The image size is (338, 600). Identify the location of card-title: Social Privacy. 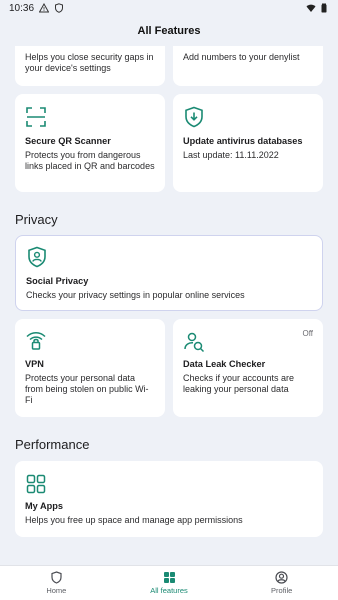
(57, 281).